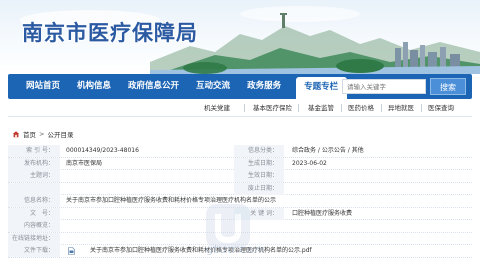 The width and height of the screenshot is (480, 264). I want to click on empty-value, so click(148, 189).